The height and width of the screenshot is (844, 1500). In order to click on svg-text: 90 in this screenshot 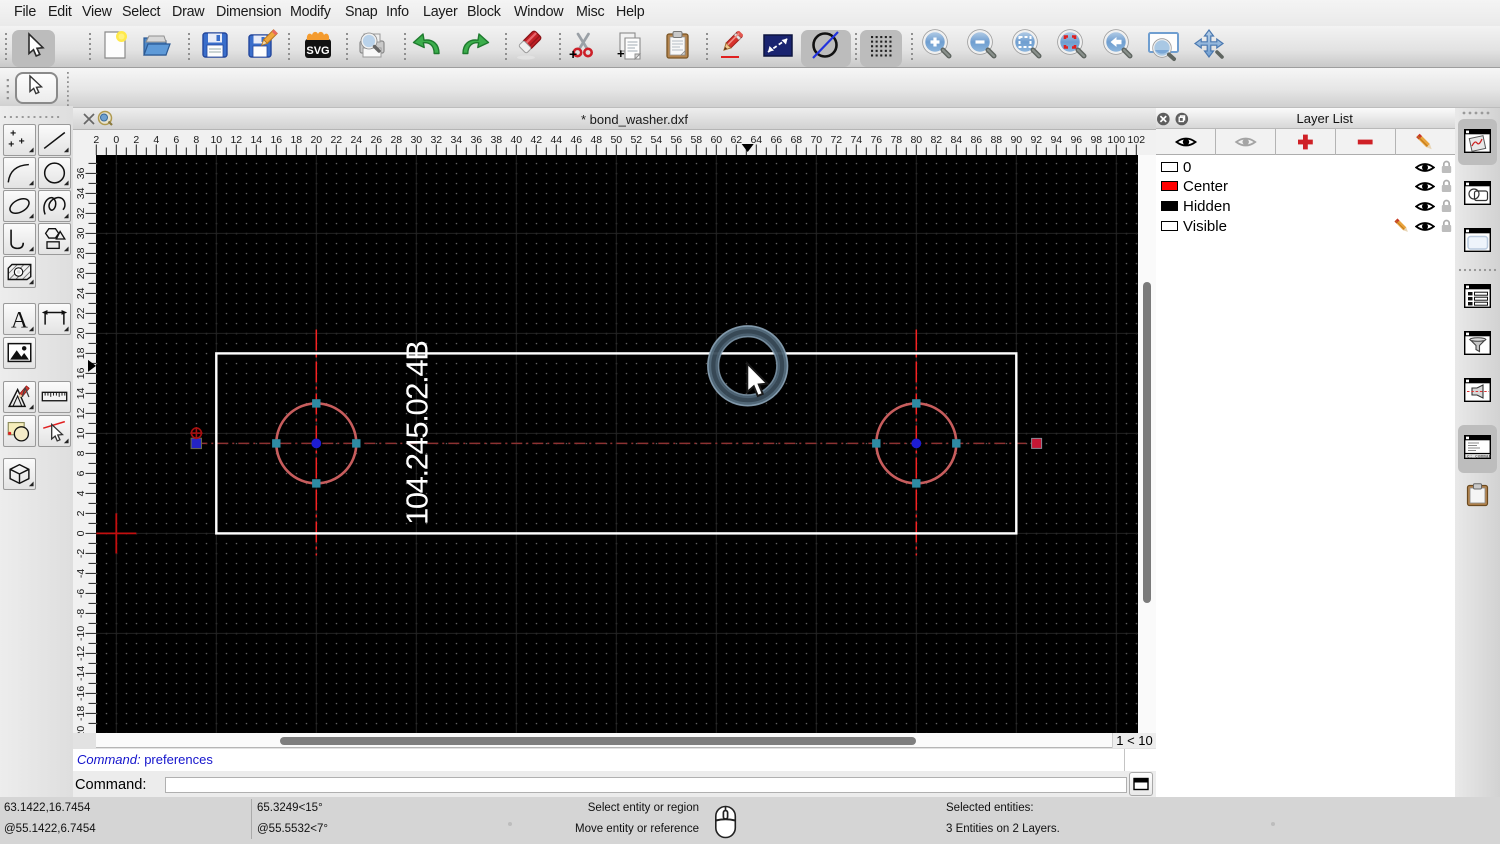, I will do `click(1016, 140)`.